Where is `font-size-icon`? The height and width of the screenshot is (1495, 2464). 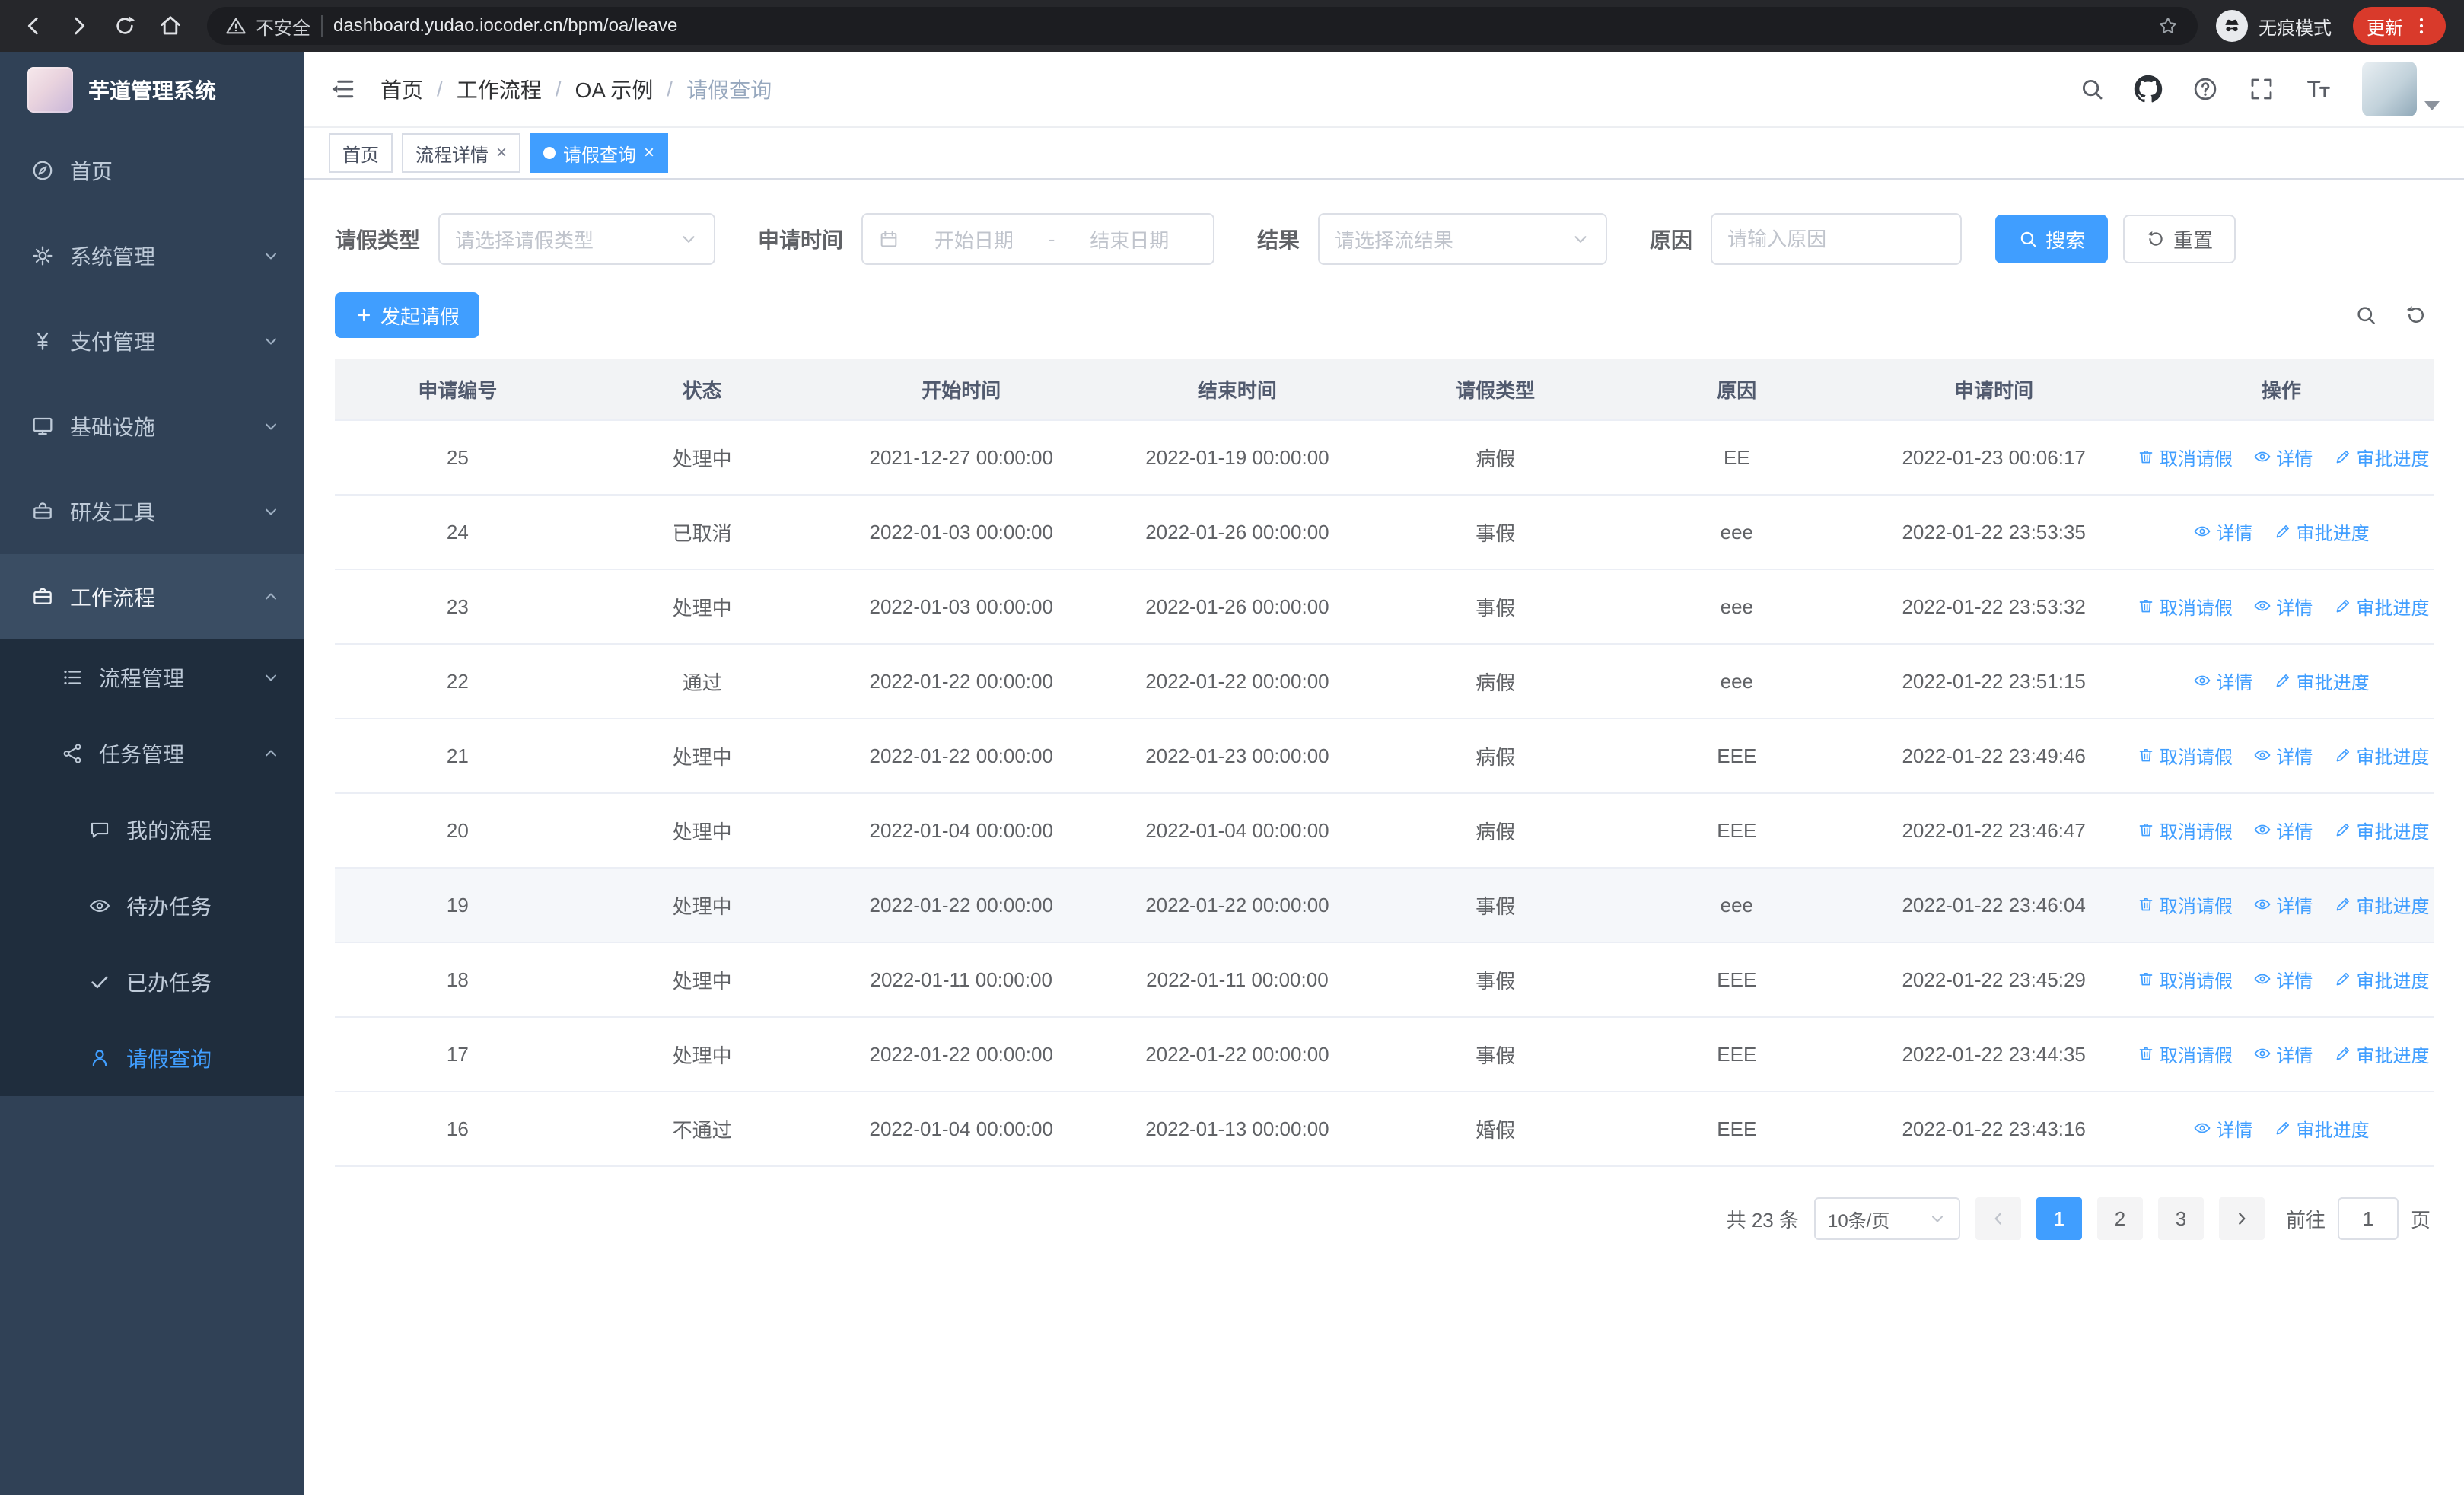 font-size-icon is located at coordinates (2318, 90).